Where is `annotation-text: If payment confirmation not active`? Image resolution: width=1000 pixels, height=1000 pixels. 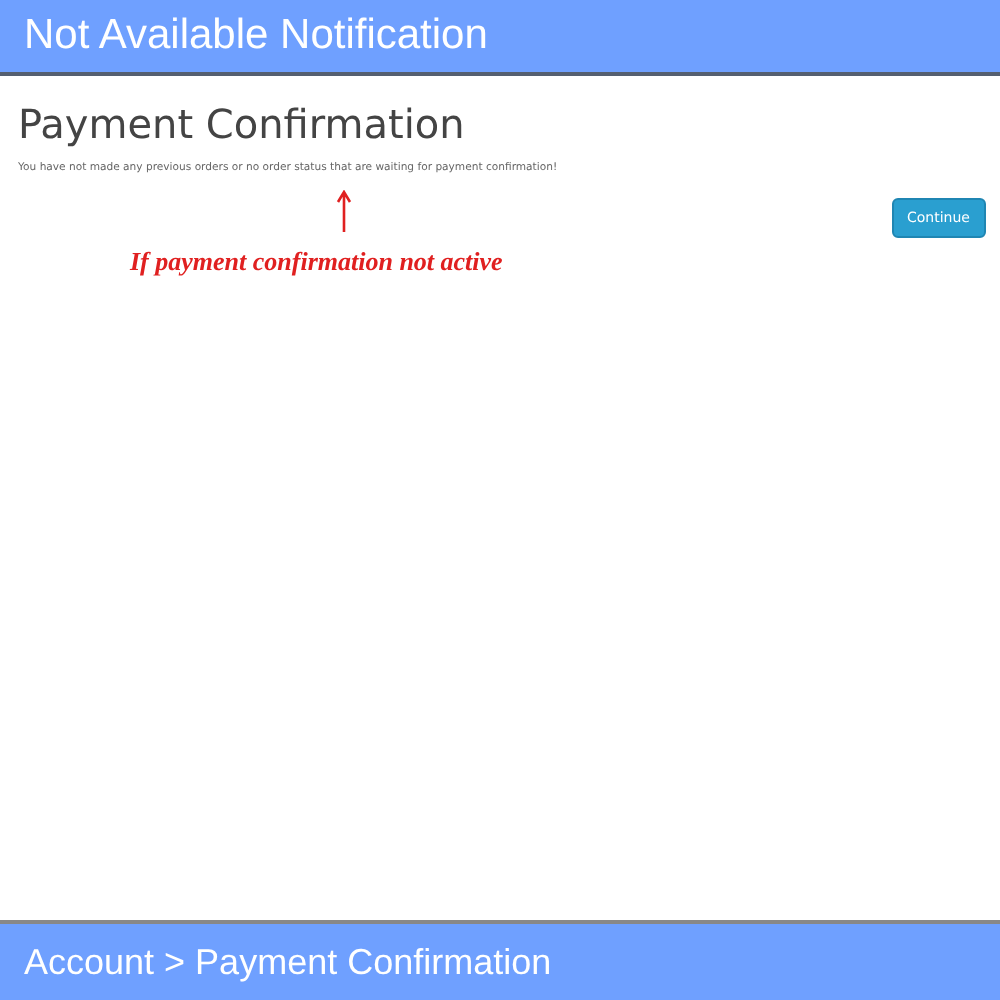
annotation-text: If payment confirmation not active is located at coordinates (316, 262).